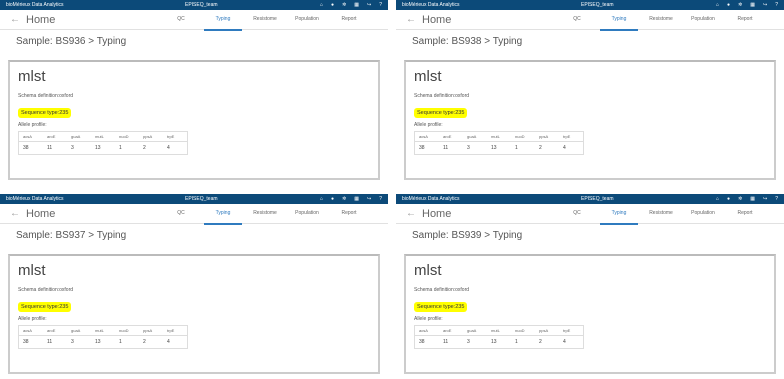 Image resolution: width=784 pixels, height=379 pixels. Describe the element at coordinates (168, 148) in the screenshot. I see `allele-value-cell: 4` at that location.